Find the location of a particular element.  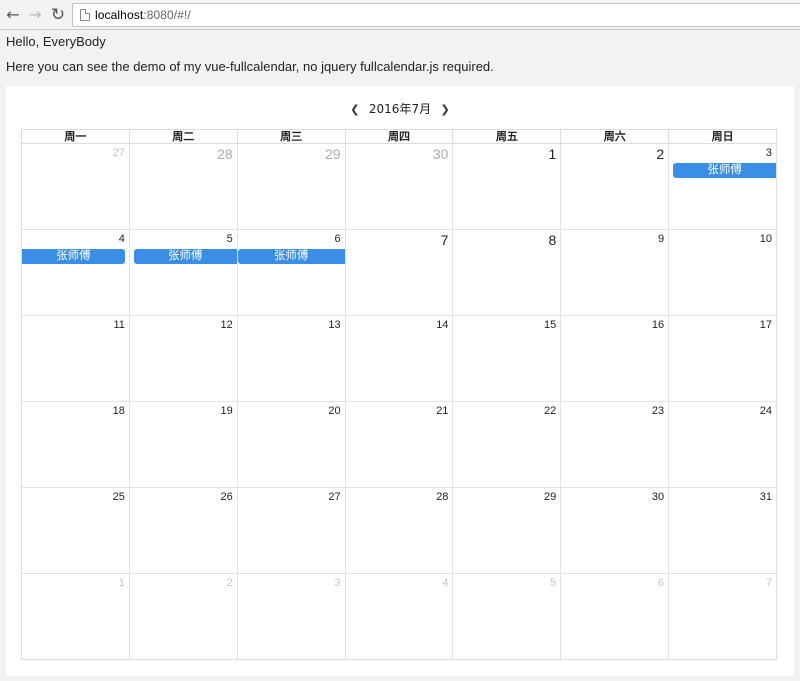

day-number: 24 is located at coordinates (766, 411).